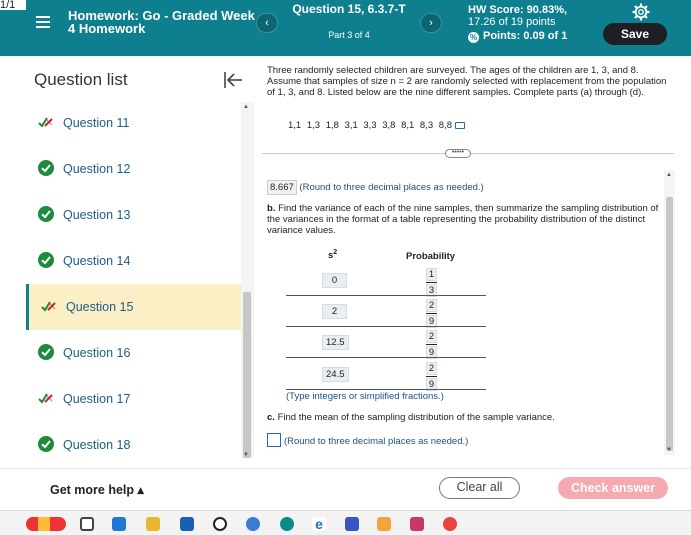 This screenshot has height=535, width=691. What do you see at coordinates (386, 281) in the screenshot?
I see `table-row: 0 13` at bounding box center [386, 281].